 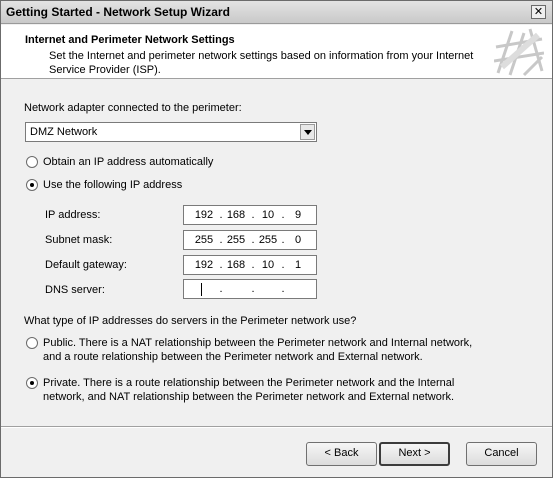 What do you see at coordinates (250, 289) in the screenshot?
I see `dns-server-field: . . .` at bounding box center [250, 289].